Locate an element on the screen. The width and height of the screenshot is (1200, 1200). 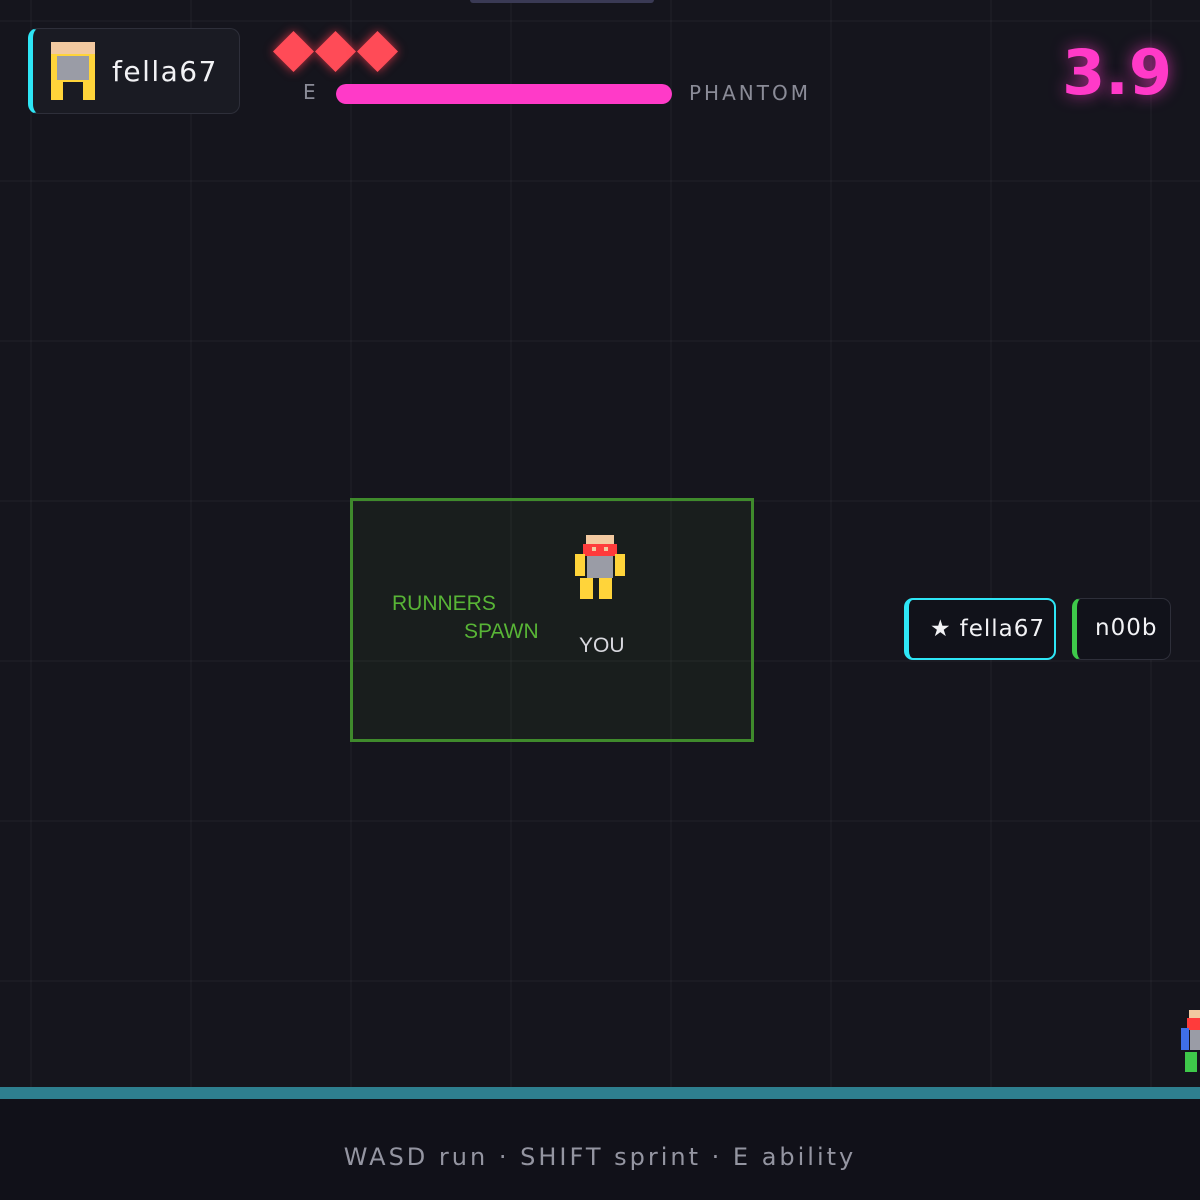
floor-line is located at coordinates (600, 1093).